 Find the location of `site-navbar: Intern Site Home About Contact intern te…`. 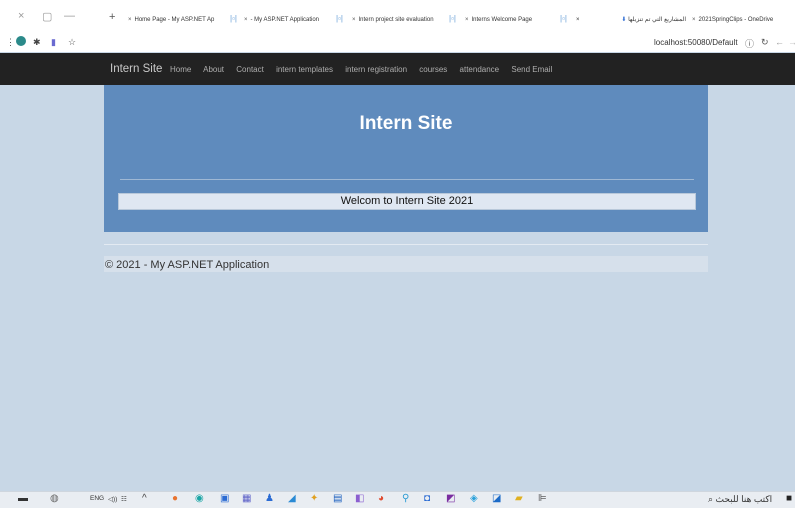

site-navbar: Intern Site Home About Contact intern te… is located at coordinates (397, 69).